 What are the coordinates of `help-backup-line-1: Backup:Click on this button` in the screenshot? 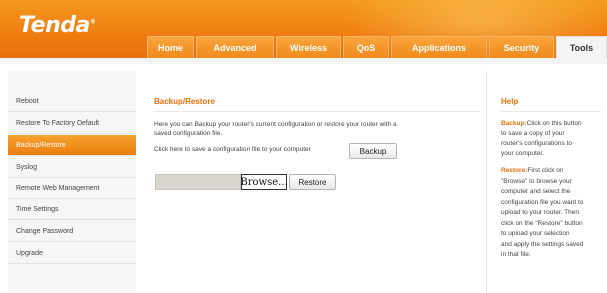 It's located at (541, 123).